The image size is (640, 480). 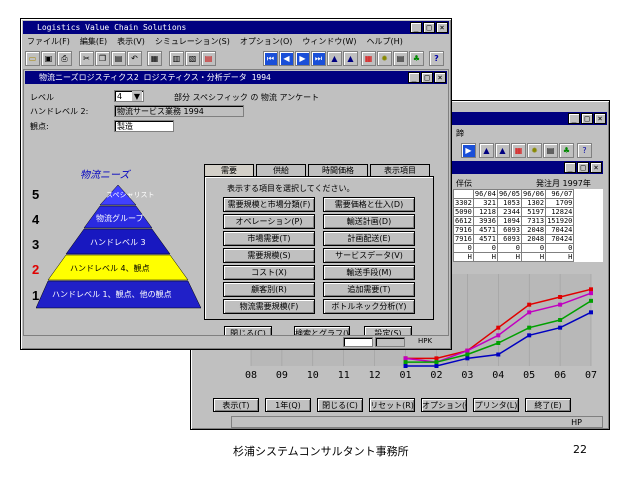 What do you see at coordinates (131, 41) in the screenshot?
I see `menu-item: 表示(V)` at bounding box center [131, 41].